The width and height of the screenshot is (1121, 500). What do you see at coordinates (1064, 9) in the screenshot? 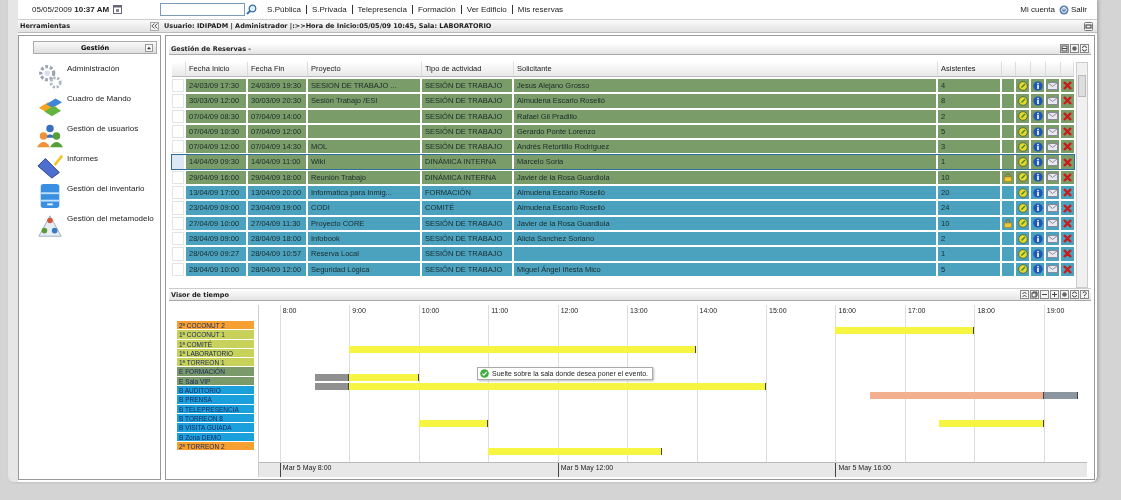
I see `power-icon` at bounding box center [1064, 9].